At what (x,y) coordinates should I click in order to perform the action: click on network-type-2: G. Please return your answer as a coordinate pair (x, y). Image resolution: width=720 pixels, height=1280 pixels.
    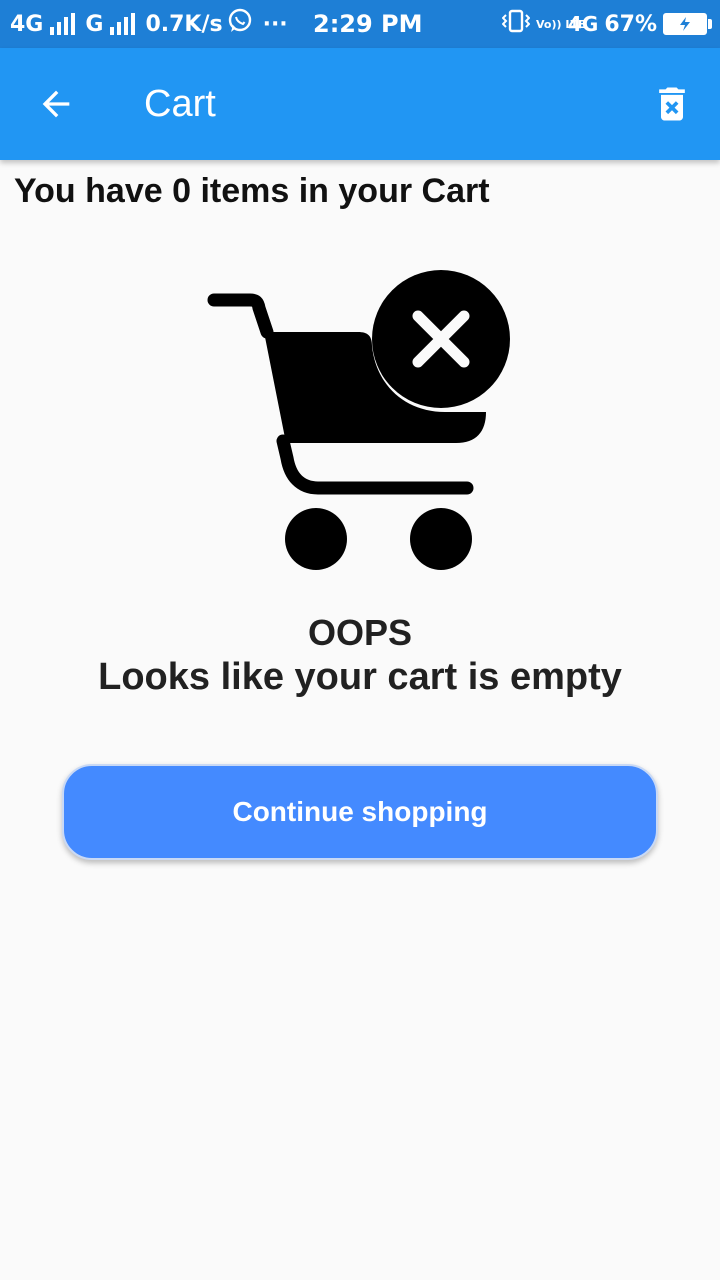
    Looking at the image, I should click on (94, 24).